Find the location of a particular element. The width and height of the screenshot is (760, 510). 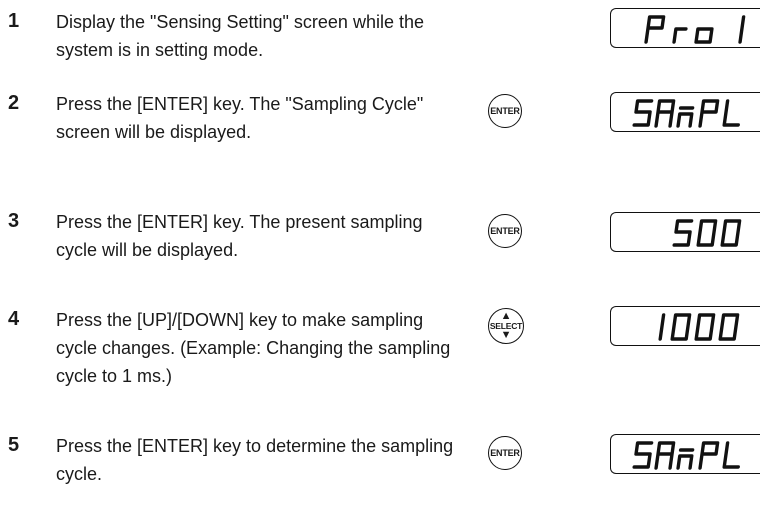

step-number: 4 is located at coordinates (14, 319).